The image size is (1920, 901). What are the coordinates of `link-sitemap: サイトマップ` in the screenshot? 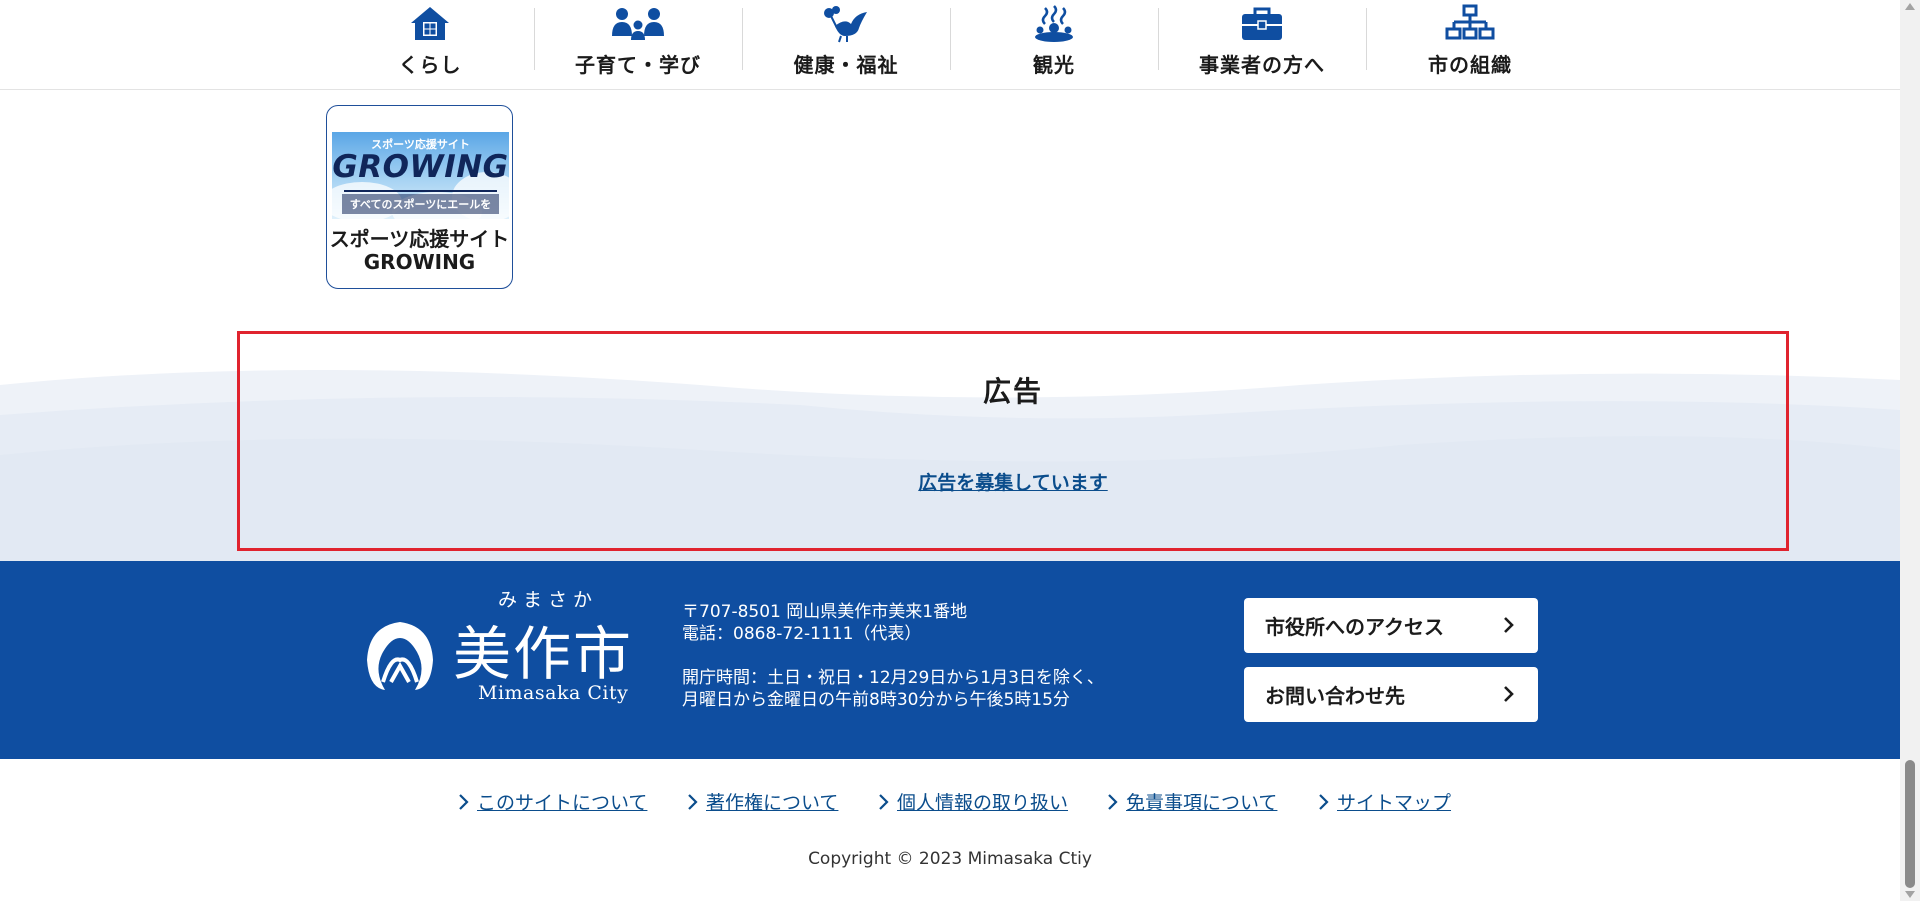 It's located at (1384, 801).